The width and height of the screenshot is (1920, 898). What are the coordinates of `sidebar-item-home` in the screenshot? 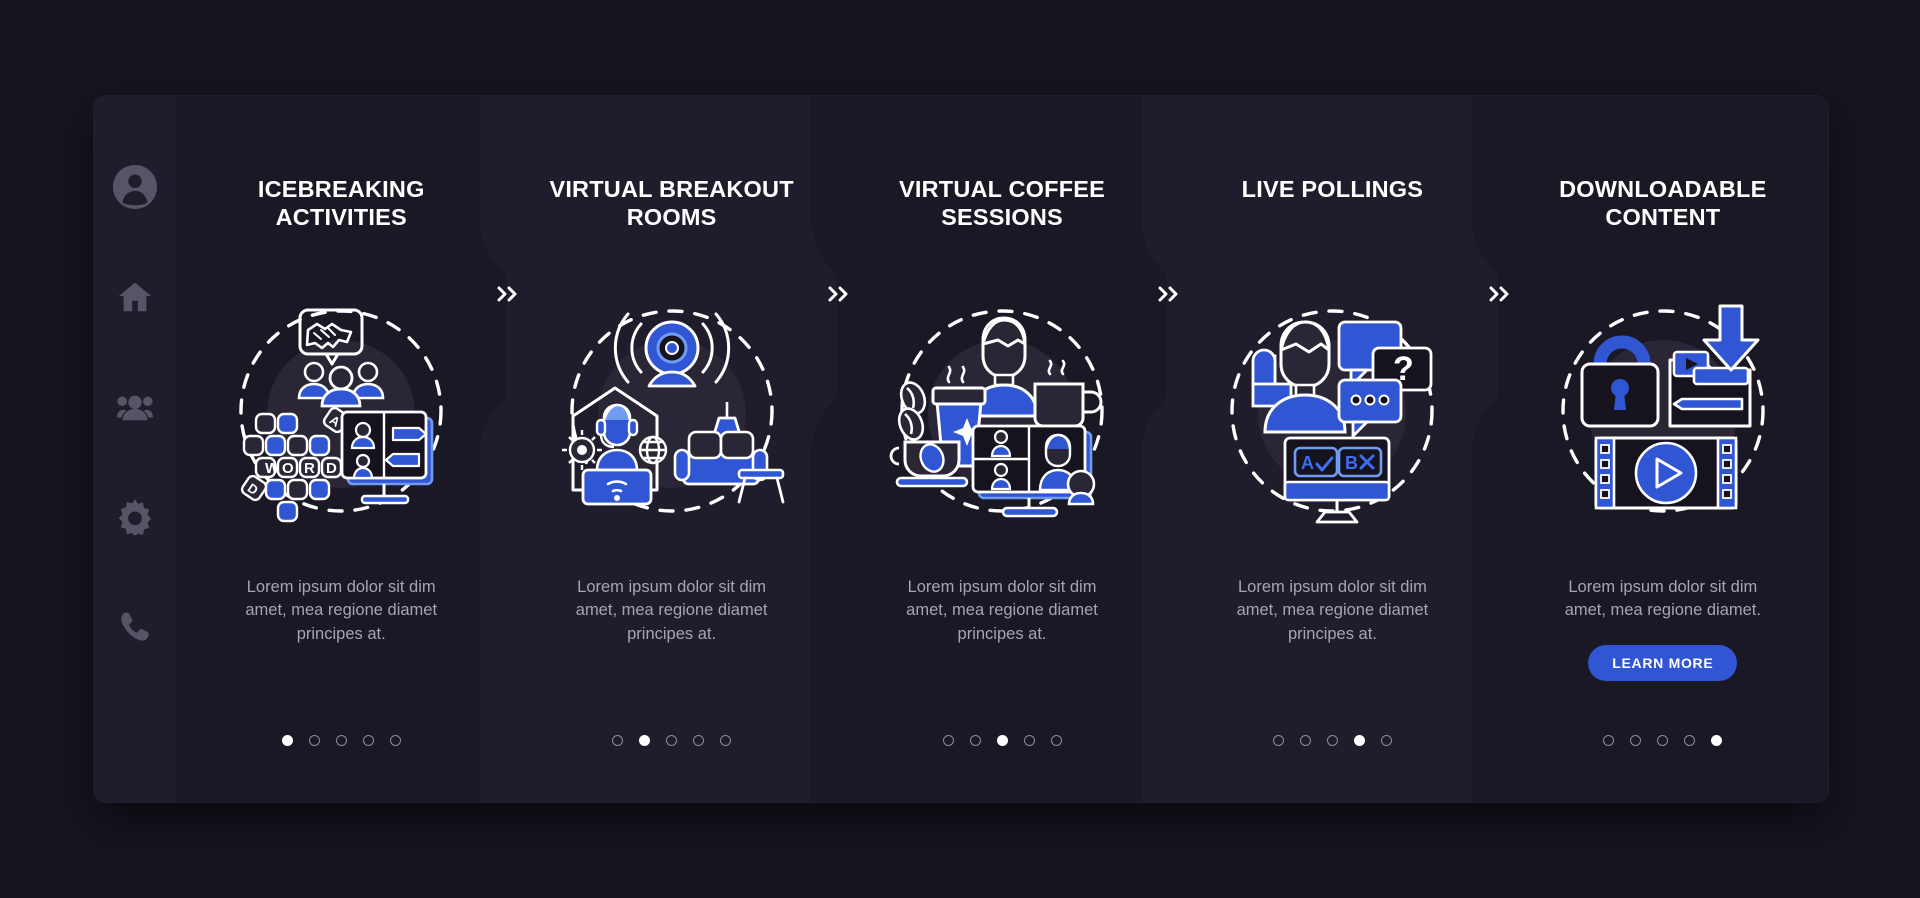 It's located at (135, 297).